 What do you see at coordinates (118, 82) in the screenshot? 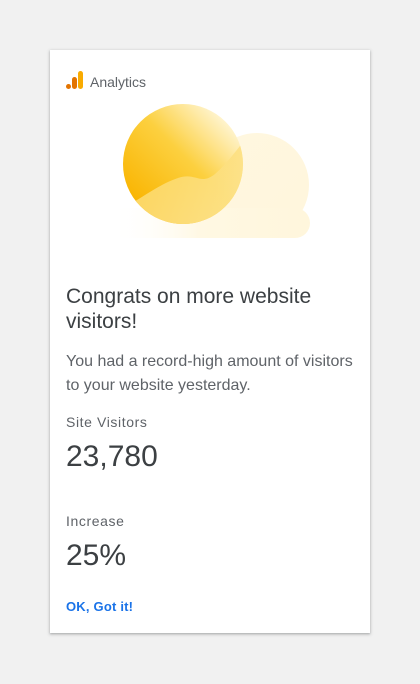
I see `brand-name: Analytics` at bounding box center [118, 82].